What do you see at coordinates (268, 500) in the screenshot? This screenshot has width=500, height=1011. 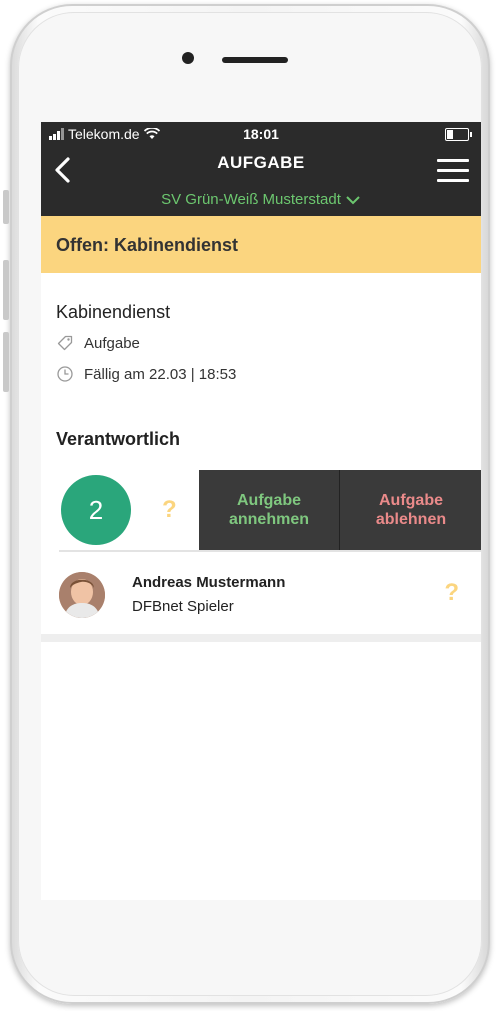 I see `accept-label-line1: Aufgabe` at bounding box center [268, 500].